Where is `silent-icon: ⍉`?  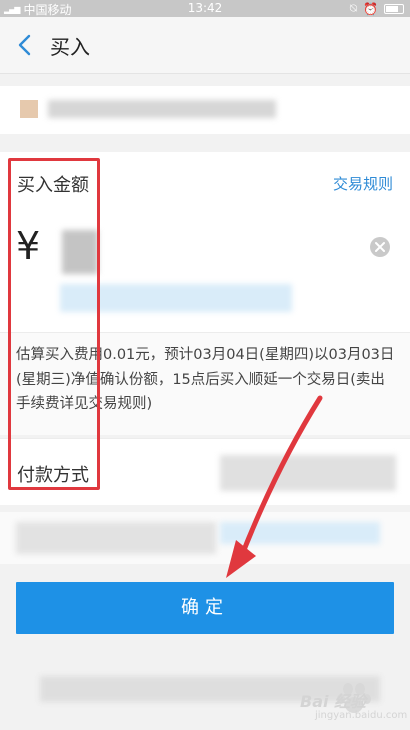
silent-icon: ⍉ is located at coordinates (353, 8).